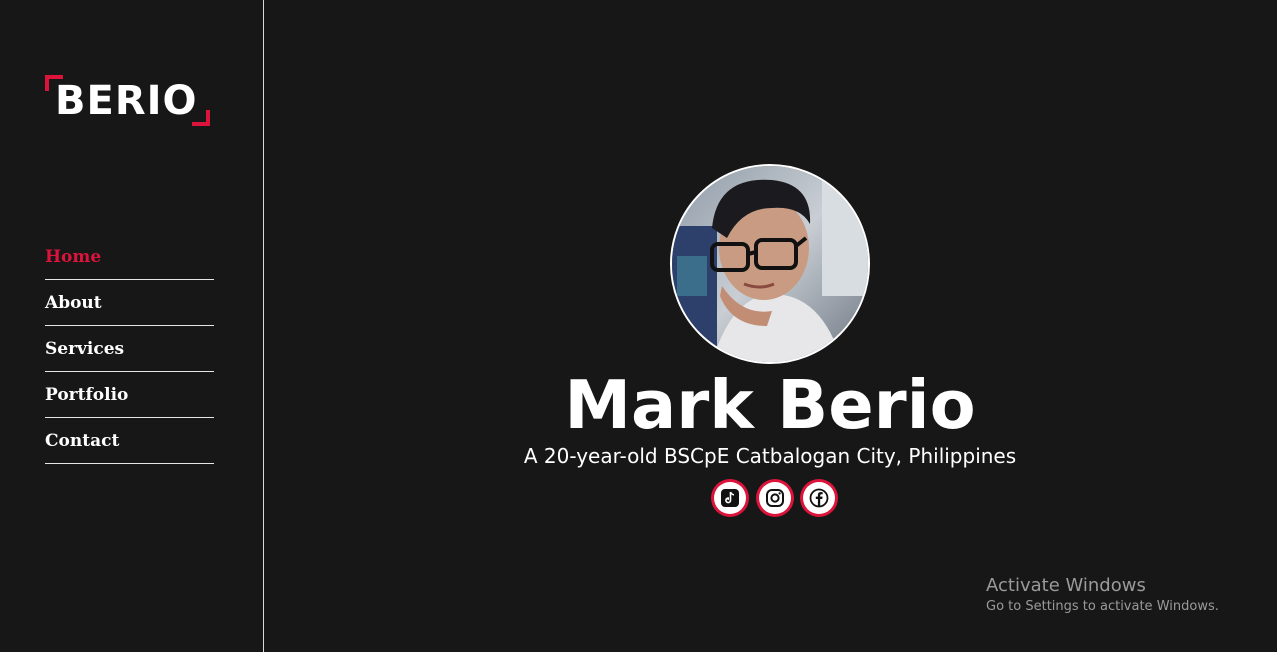 Image resolution: width=1277 pixels, height=652 pixels. I want to click on nav-item-services: Services, so click(129, 349).